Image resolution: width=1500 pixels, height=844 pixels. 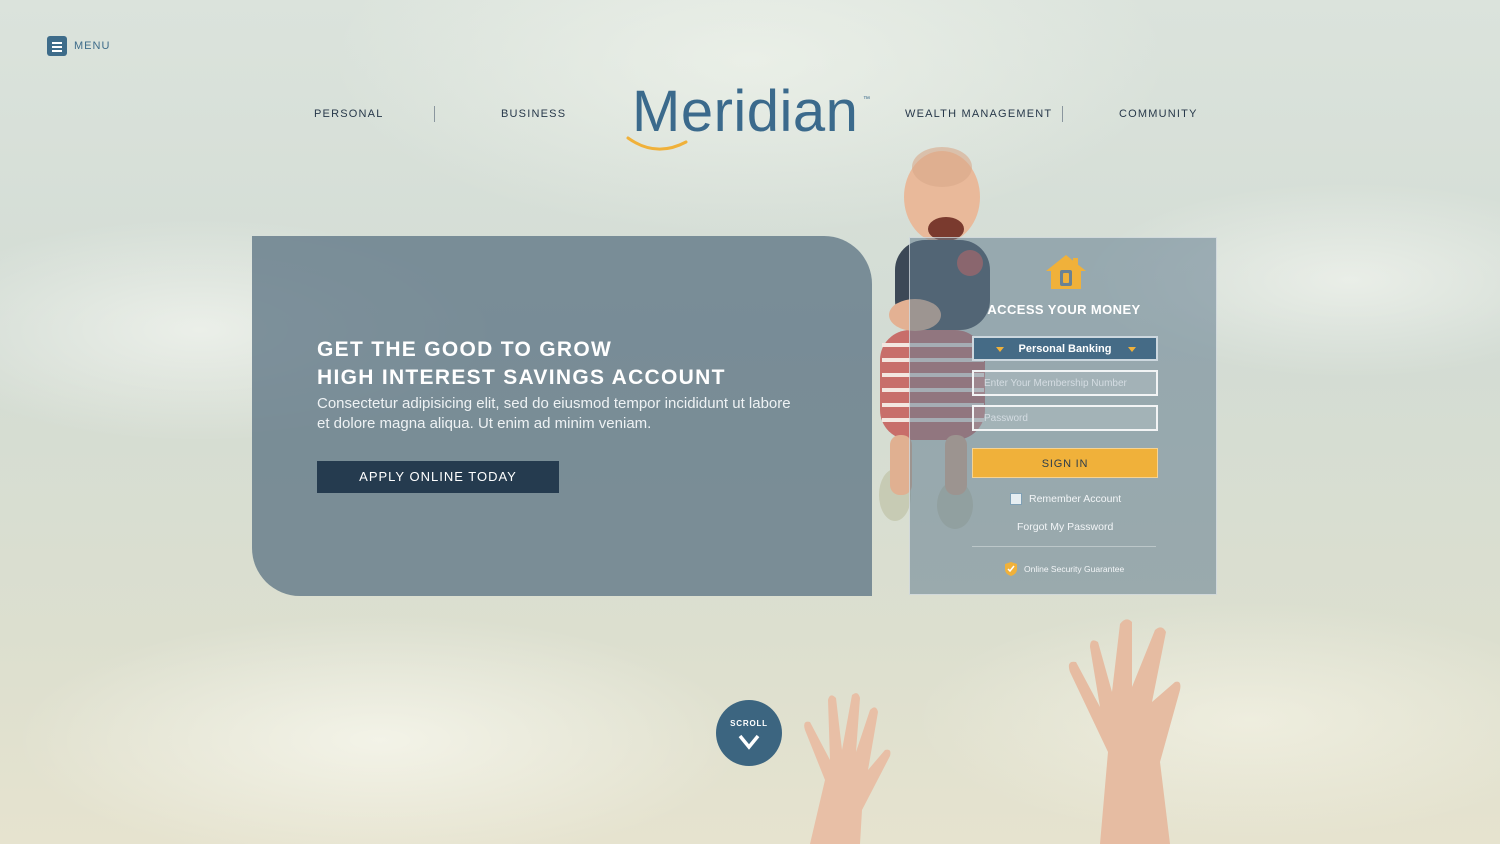 I want to click on logo-trademark: ™, so click(x=866, y=99).